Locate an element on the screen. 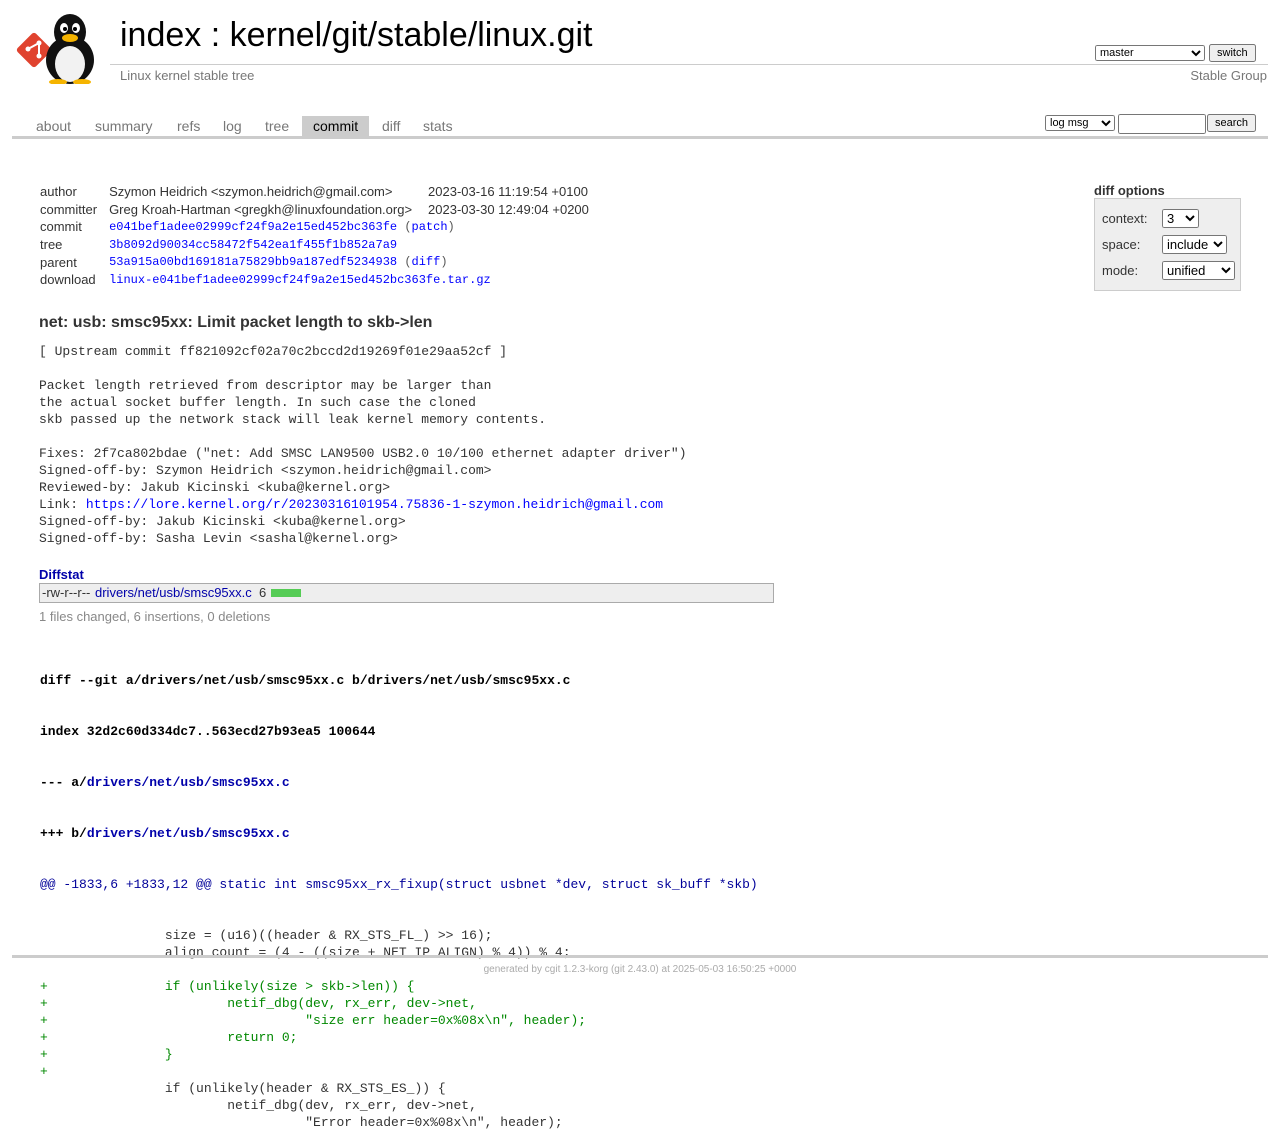 The height and width of the screenshot is (1148, 1280). diff-new-file-link: drivers/net/usb/smsc95xx.c is located at coordinates (188, 833).